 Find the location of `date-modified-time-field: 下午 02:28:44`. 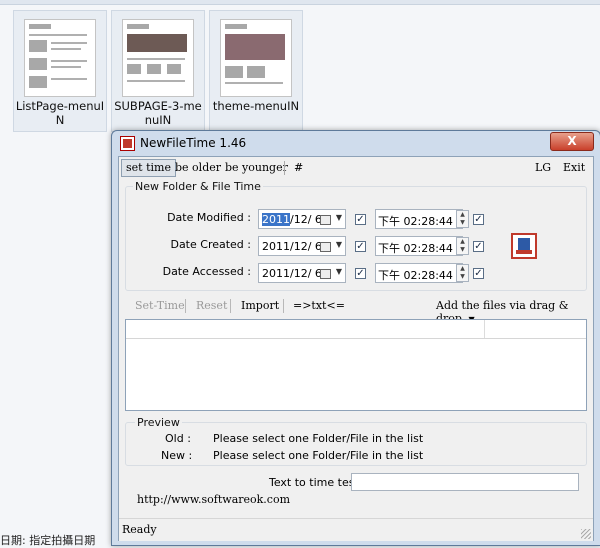

date-modified-time-field: 下午 02:28:44 is located at coordinates (419, 219).